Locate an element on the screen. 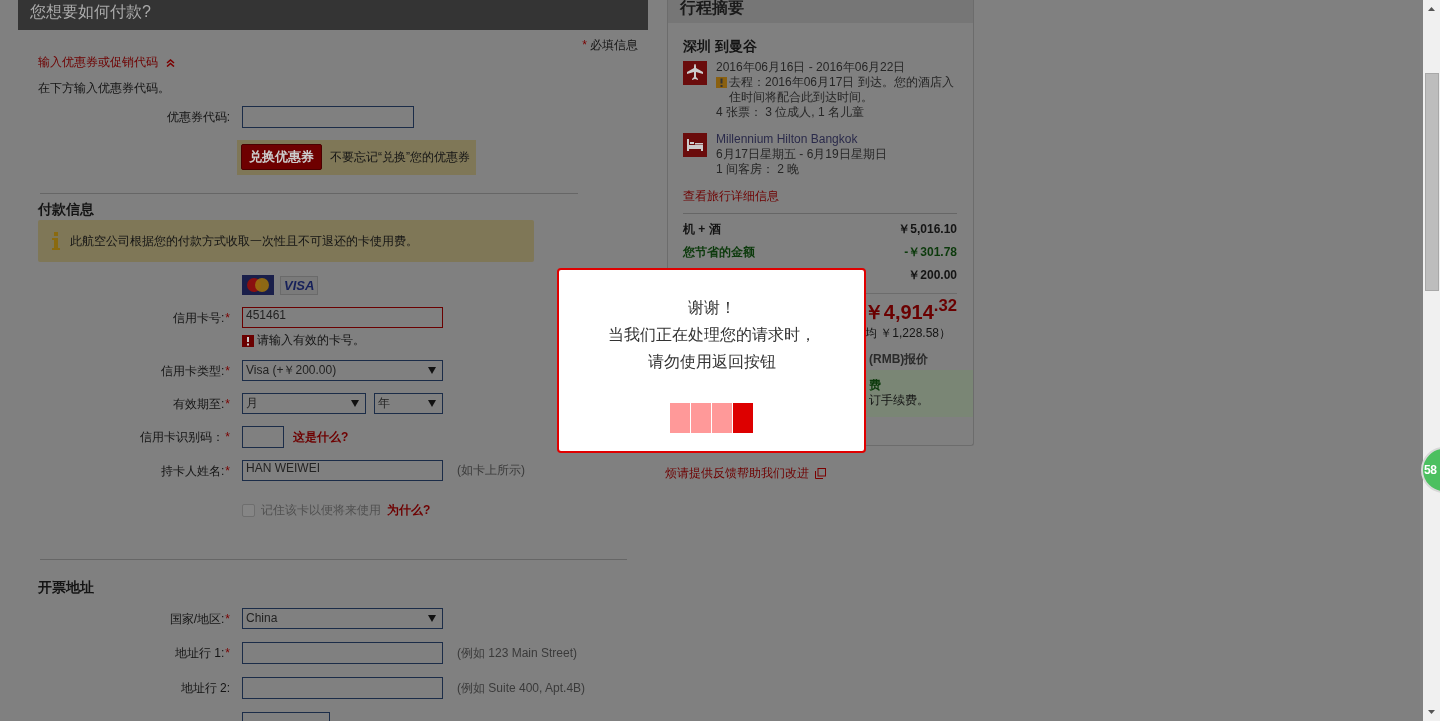 The height and width of the screenshot is (721, 1440). card-logo-icon is located at coordinates (258, 285).